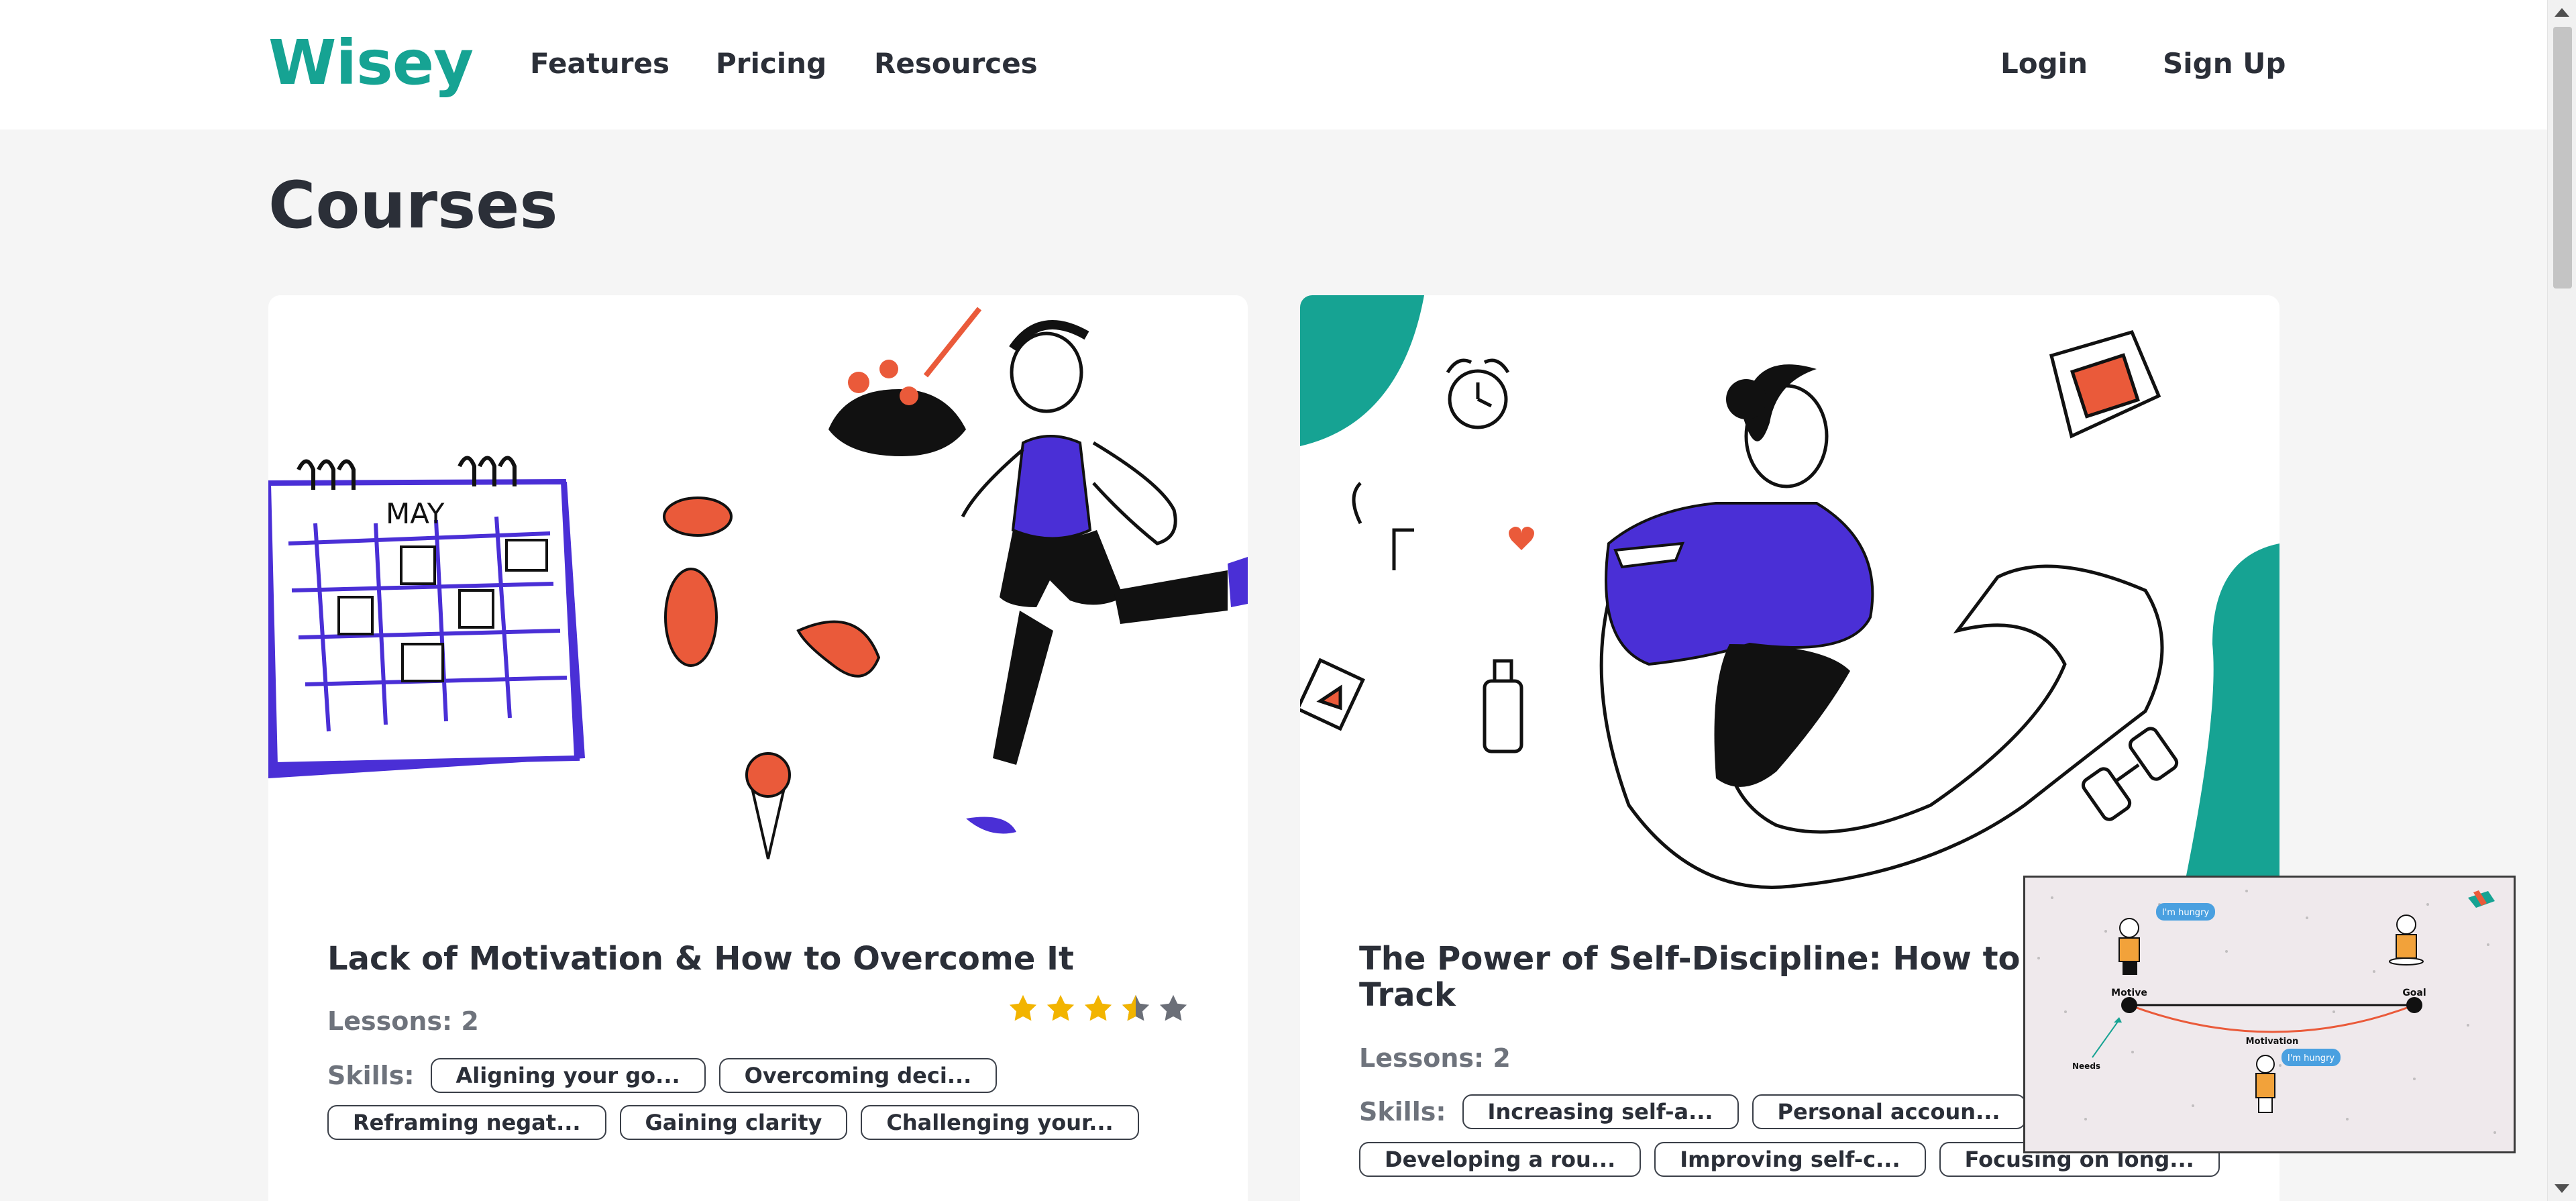 The image size is (2576, 1201). What do you see at coordinates (2129, 993) in the screenshot?
I see `motive-label: Motive` at bounding box center [2129, 993].